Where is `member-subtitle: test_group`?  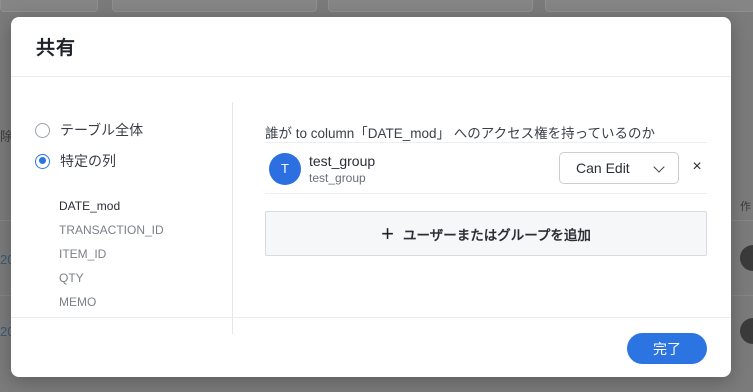
member-subtitle: test_group is located at coordinates (337, 178).